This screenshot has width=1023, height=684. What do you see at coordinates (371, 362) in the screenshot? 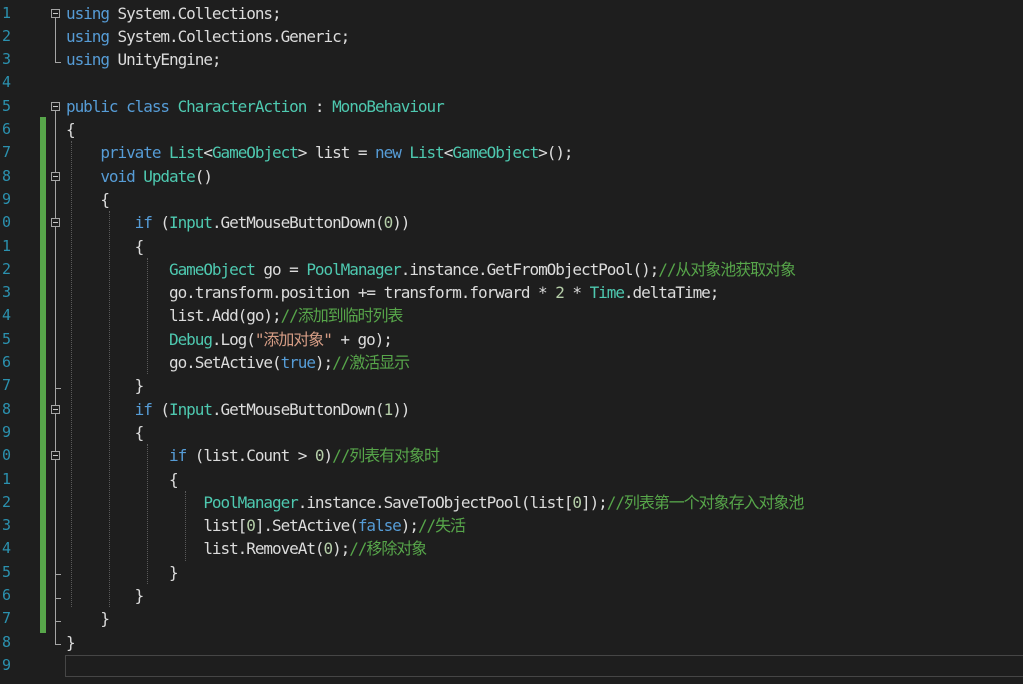
I see `code-token: //激活显示` at bounding box center [371, 362].